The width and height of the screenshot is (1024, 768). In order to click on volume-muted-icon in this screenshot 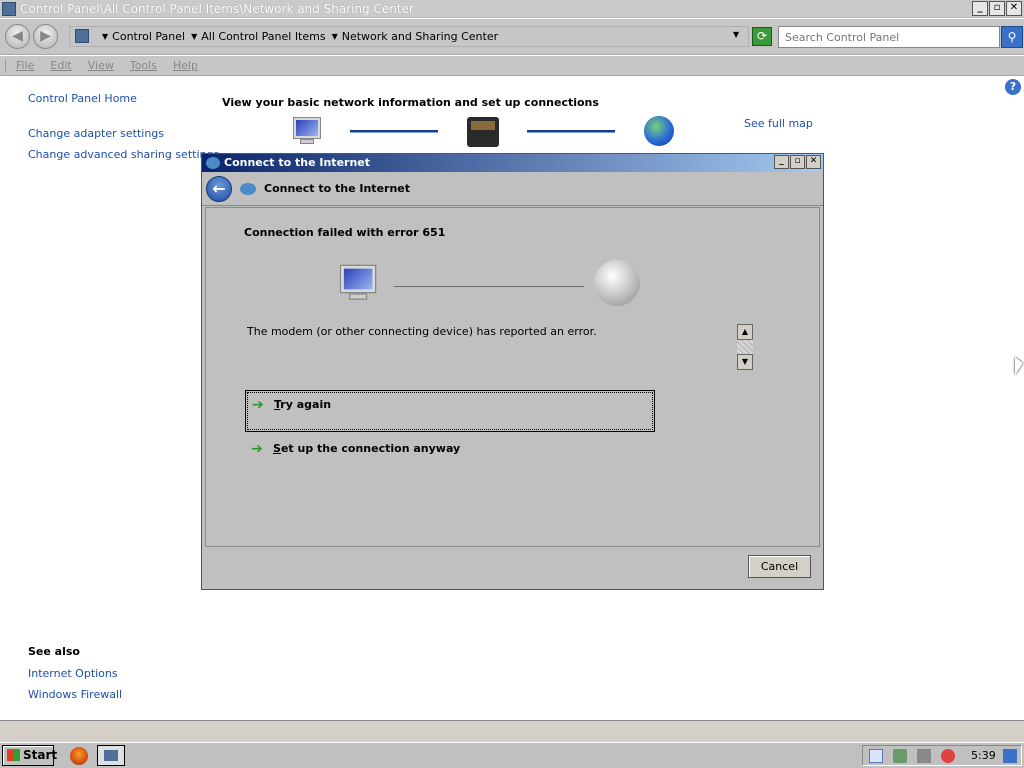, I will do `click(948, 756)`.